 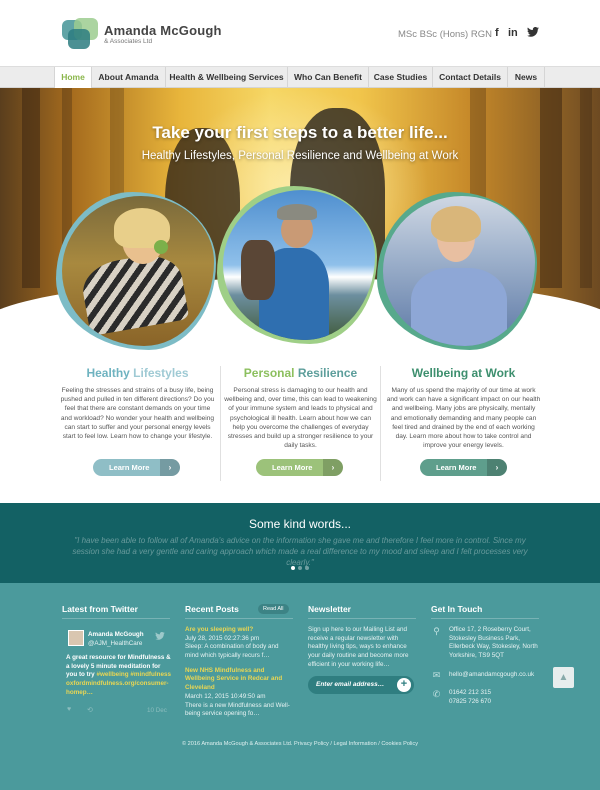 What do you see at coordinates (73, 77) in the screenshot?
I see `nav-item-home: Home` at bounding box center [73, 77].